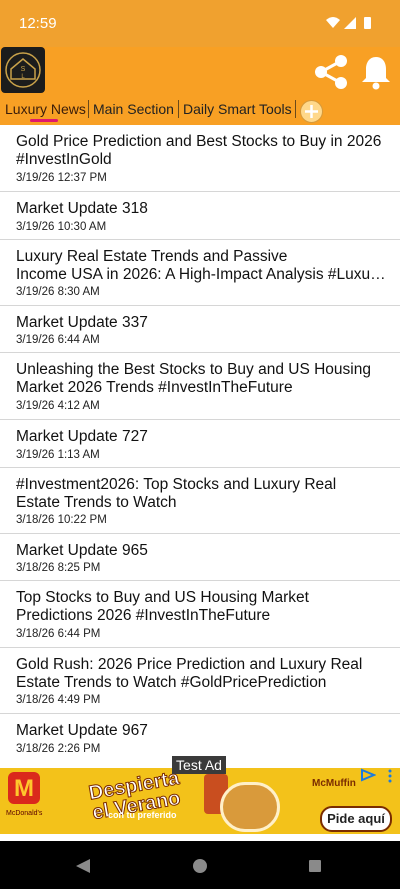  I want to click on news-date: 3/19/26 1:13 AM, so click(58, 455).